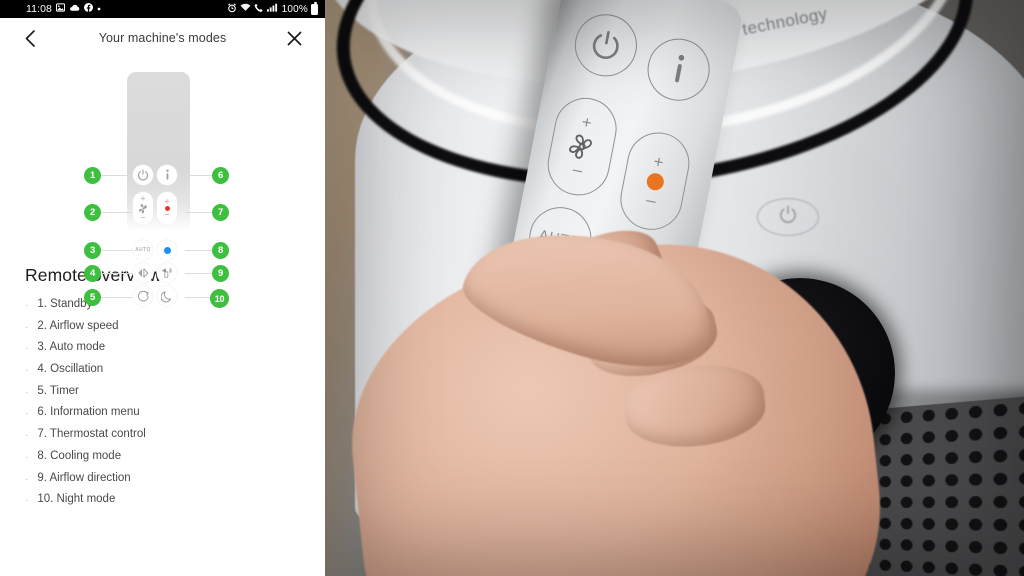  I want to click on badge-7: 7, so click(220, 212).